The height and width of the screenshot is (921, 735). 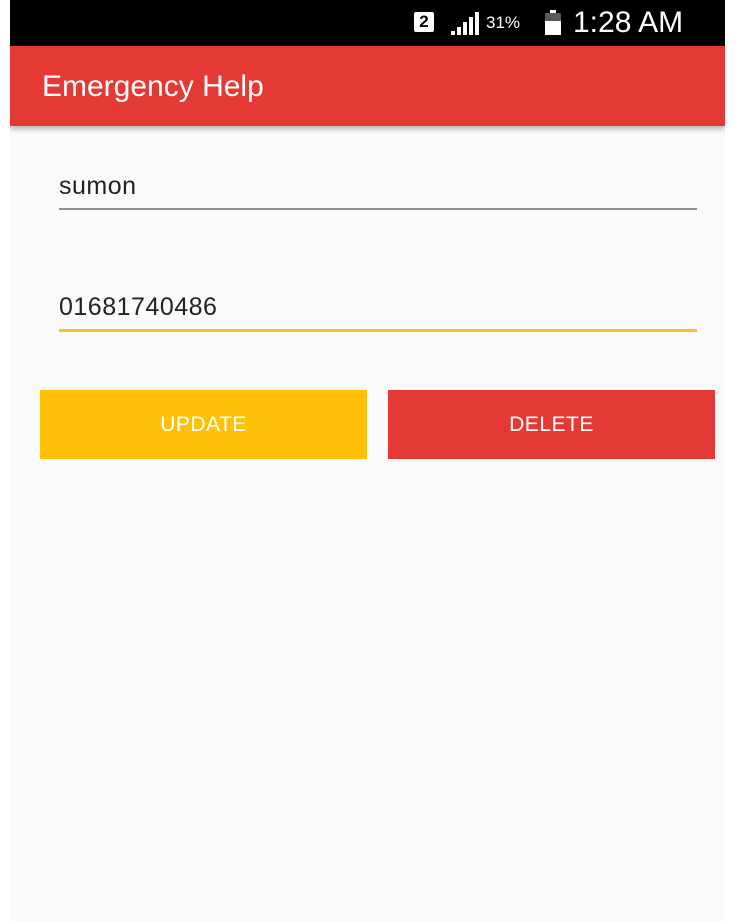 I want to click on sim-slot-badge: 2, so click(x=424, y=22).